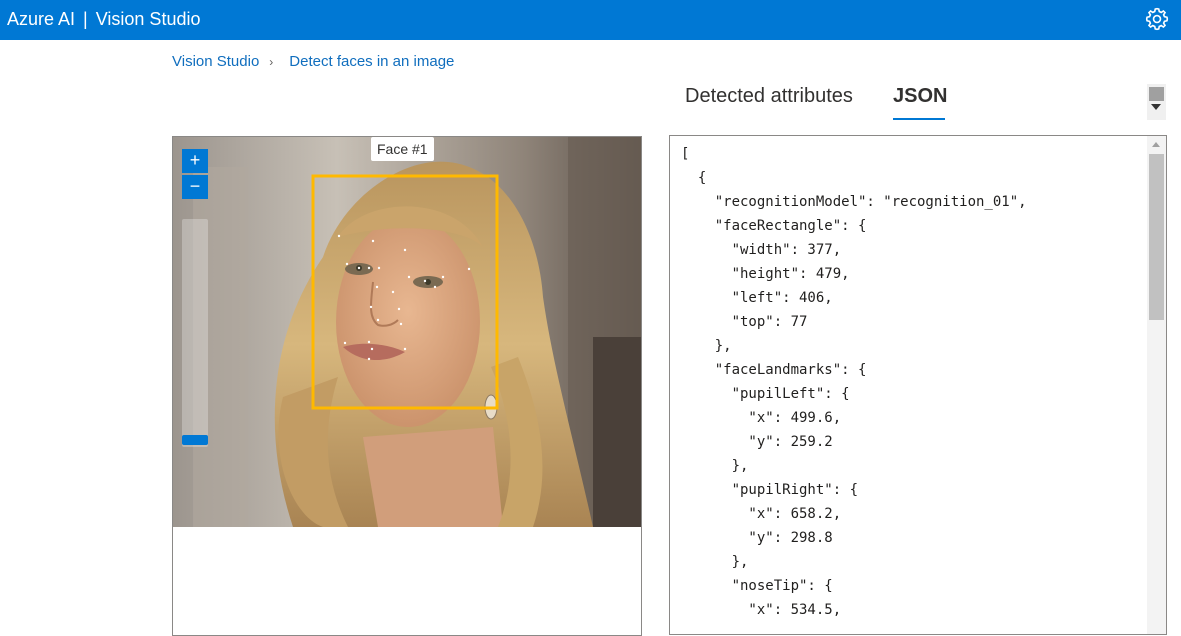 This screenshot has width=1181, height=636. I want to click on json-line: "x": 499.6,, so click(761, 418).